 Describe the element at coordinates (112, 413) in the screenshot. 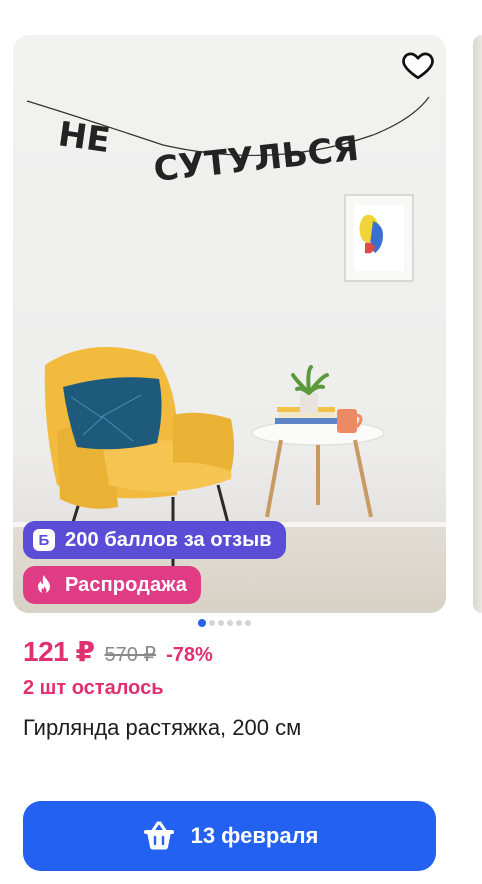

I see `blue-pillow` at that location.